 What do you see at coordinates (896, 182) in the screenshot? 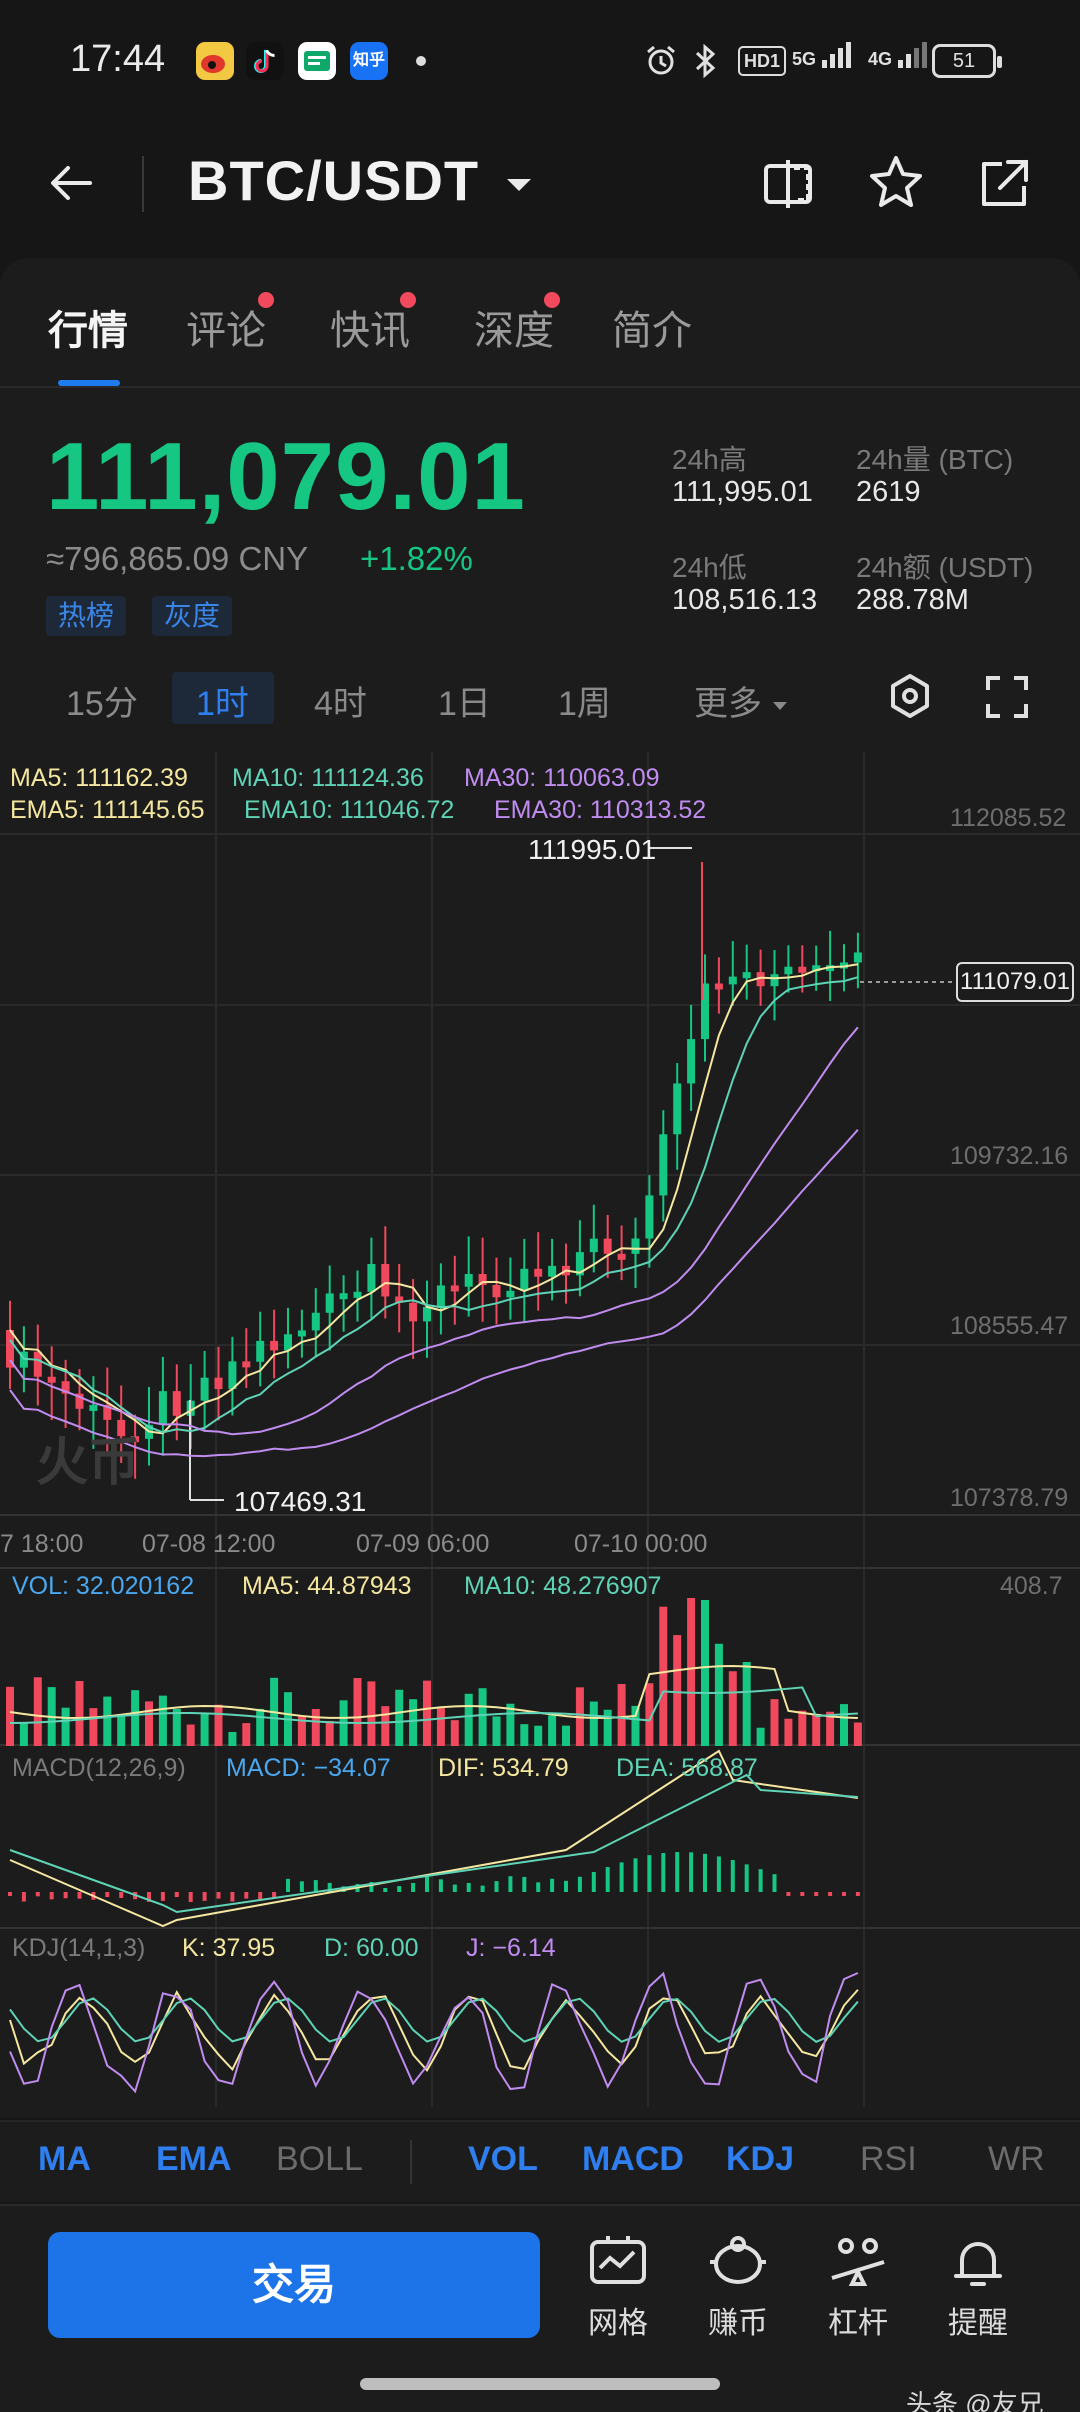
I see `favorite-star-icon` at bounding box center [896, 182].